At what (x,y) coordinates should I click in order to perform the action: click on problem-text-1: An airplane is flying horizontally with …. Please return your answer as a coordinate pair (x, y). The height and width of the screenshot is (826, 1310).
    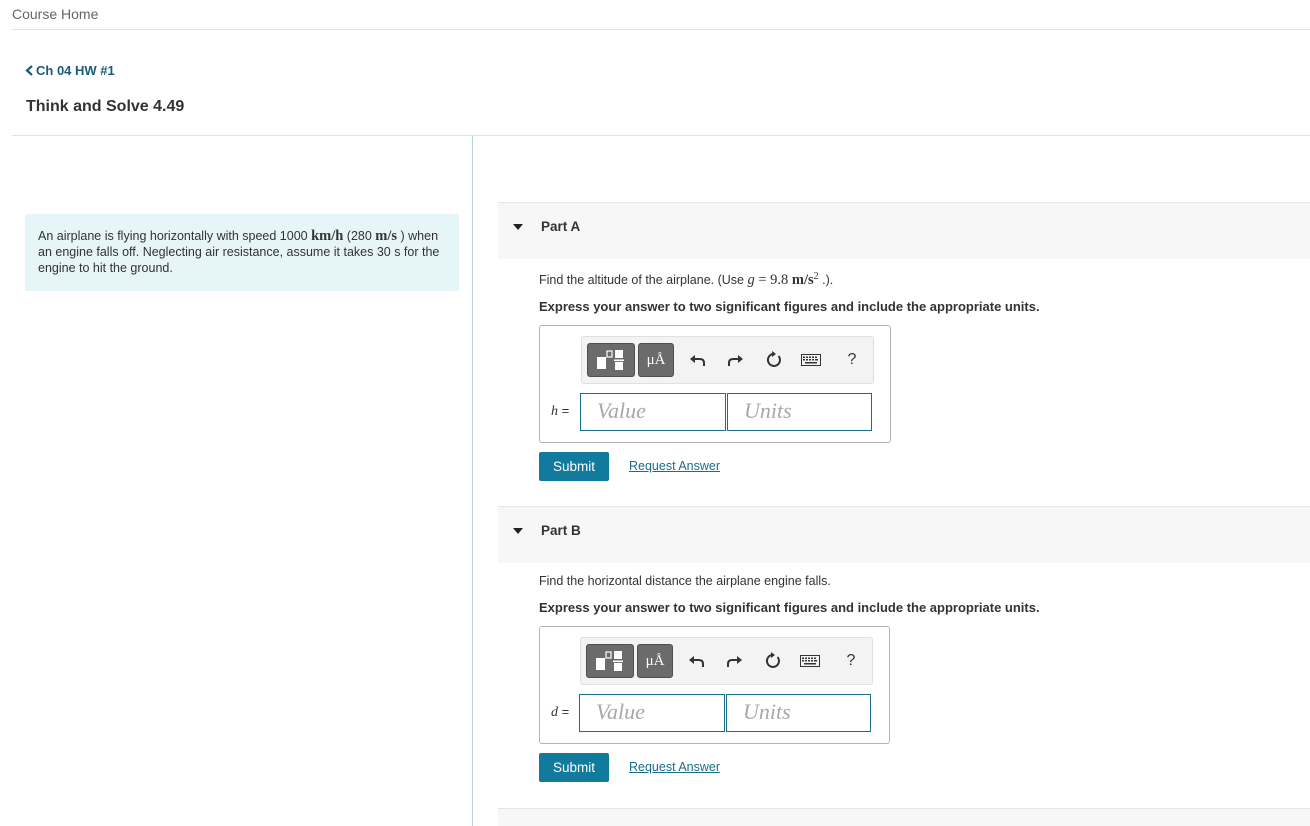
    Looking at the image, I should click on (175, 236).